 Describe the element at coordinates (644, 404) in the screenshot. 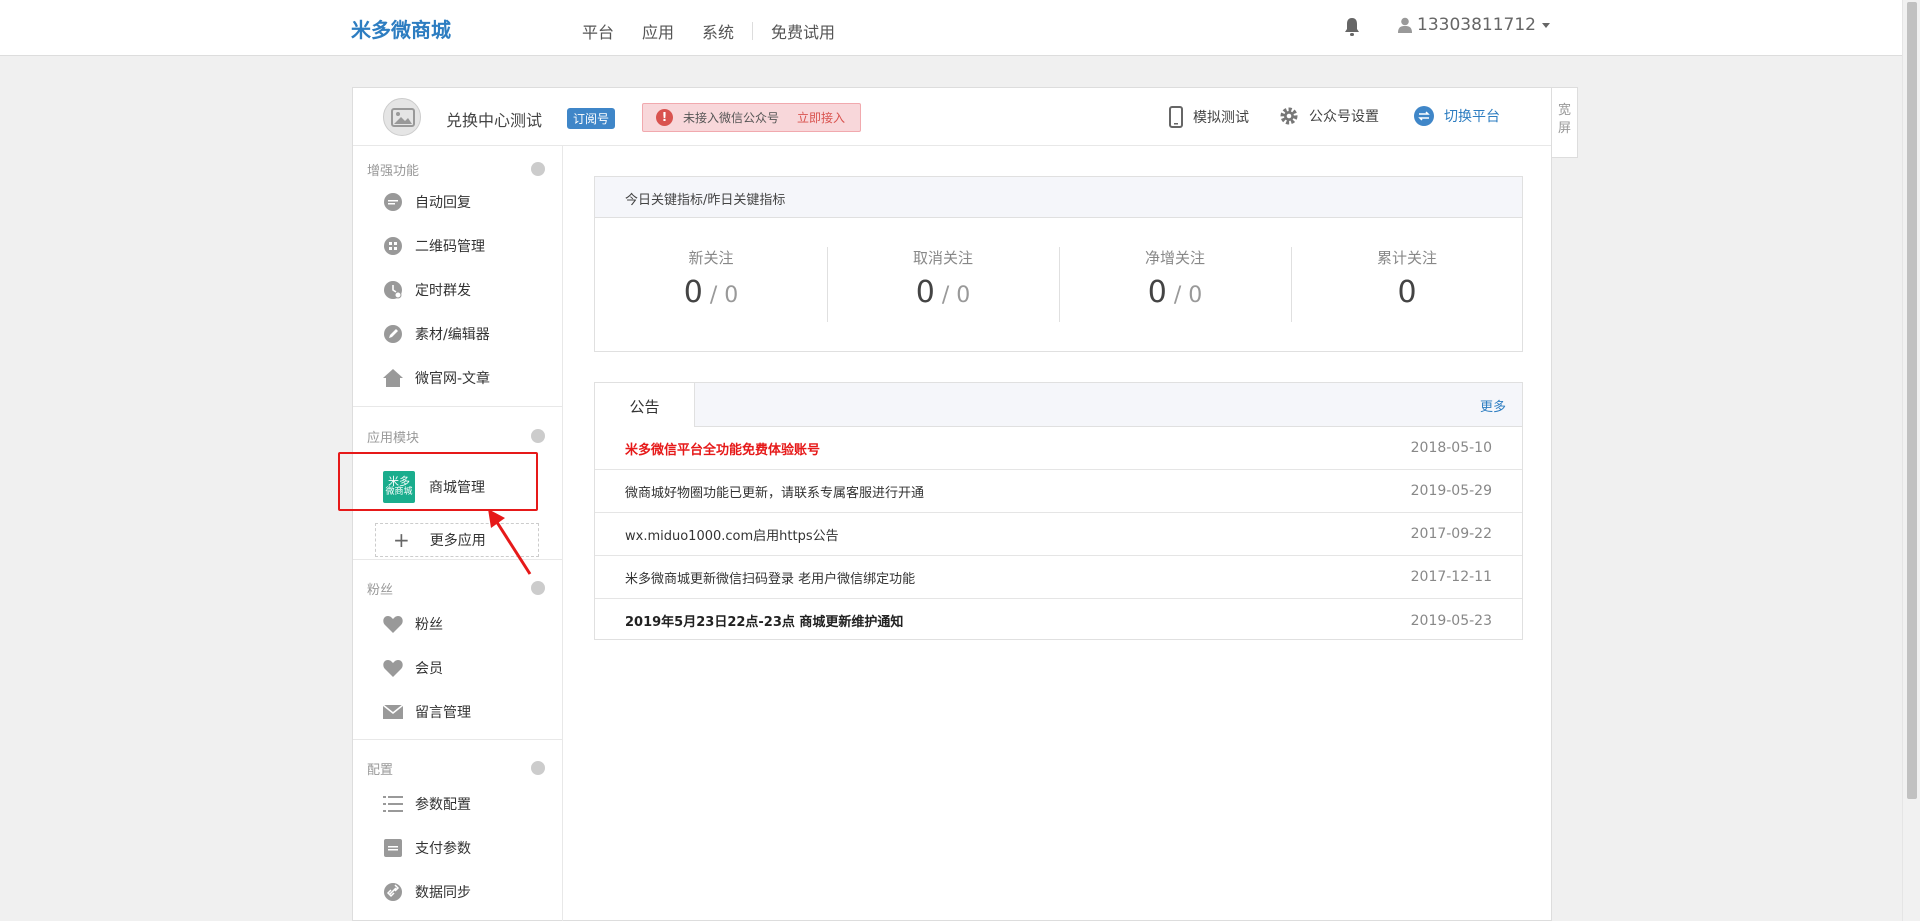

I see `tab-announcements: 公告` at that location.